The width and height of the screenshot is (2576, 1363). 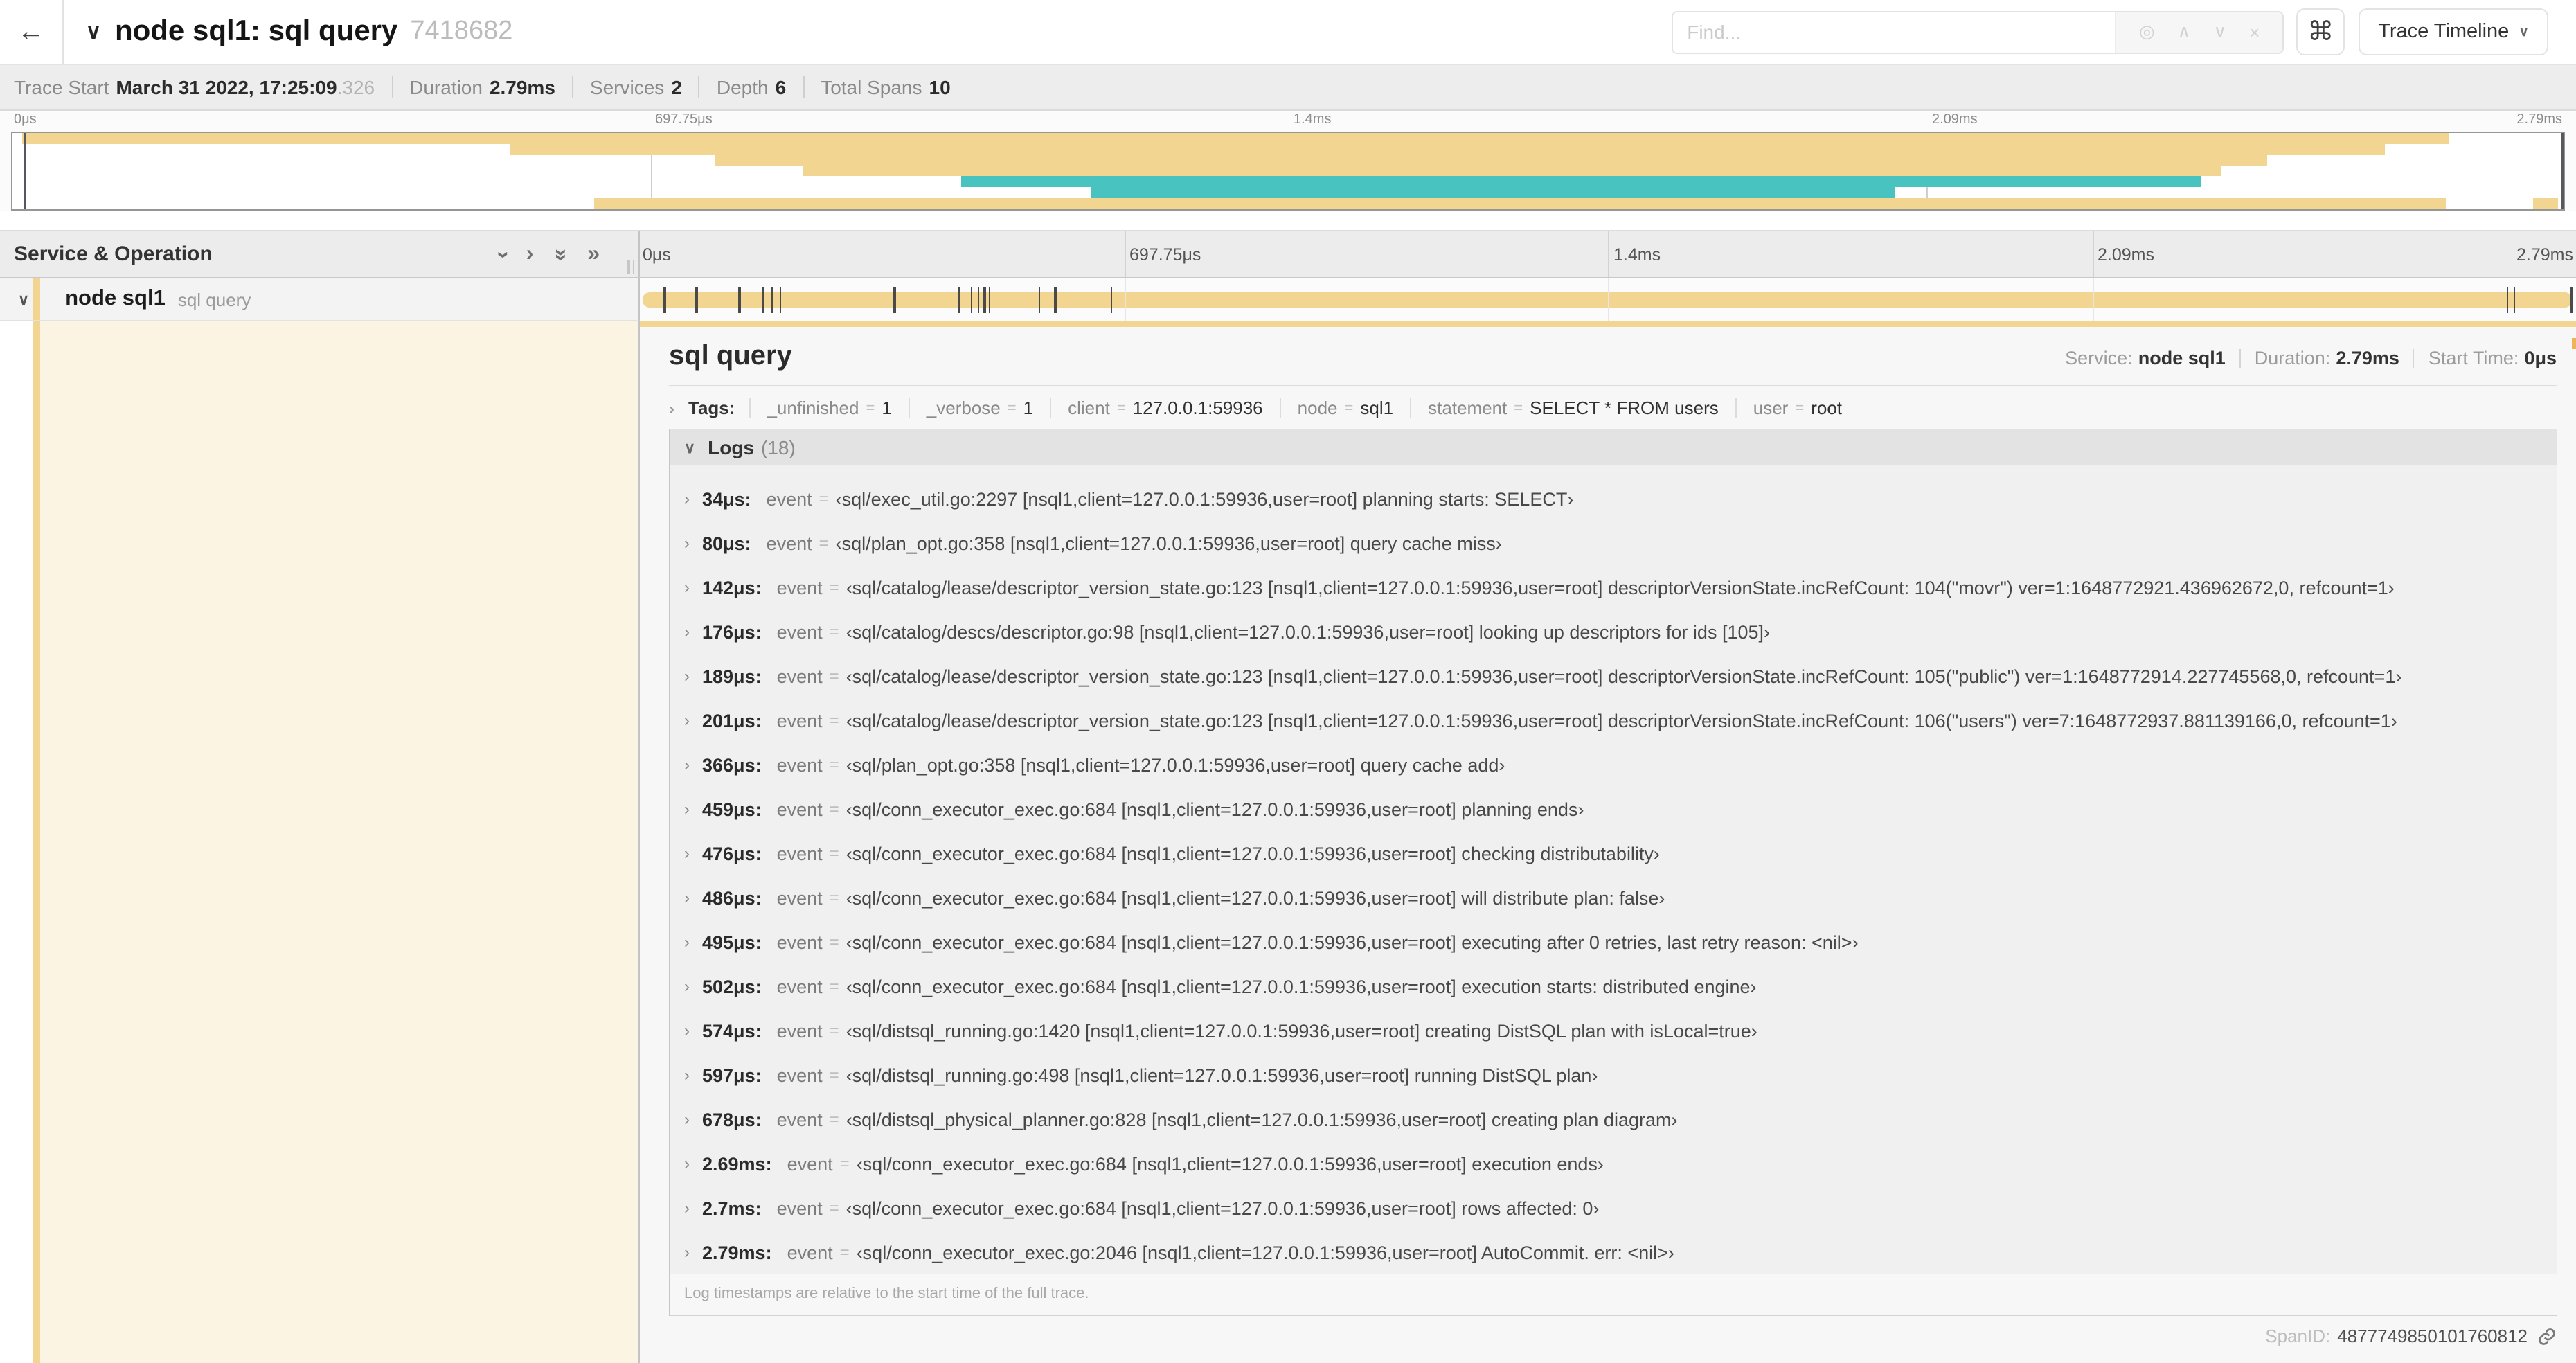 What do you see at coordinates (32, 32) in the screenshot?
I see `back-button: ←` at bounding box center [32, 32].